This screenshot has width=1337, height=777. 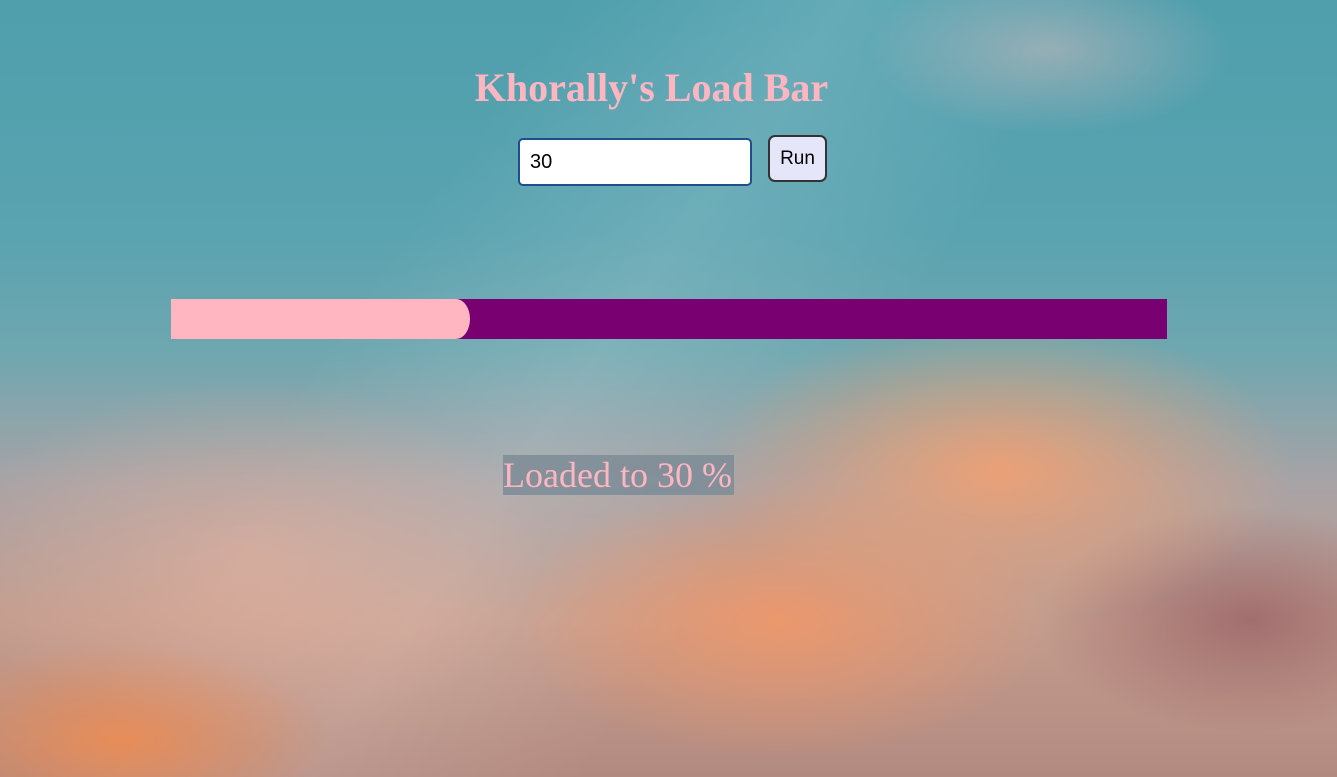 What do you see at coordinates (651, 87) in the screenshot?
I see `page-title: Khorally's Load Bar` at bounding box center [651, 87].